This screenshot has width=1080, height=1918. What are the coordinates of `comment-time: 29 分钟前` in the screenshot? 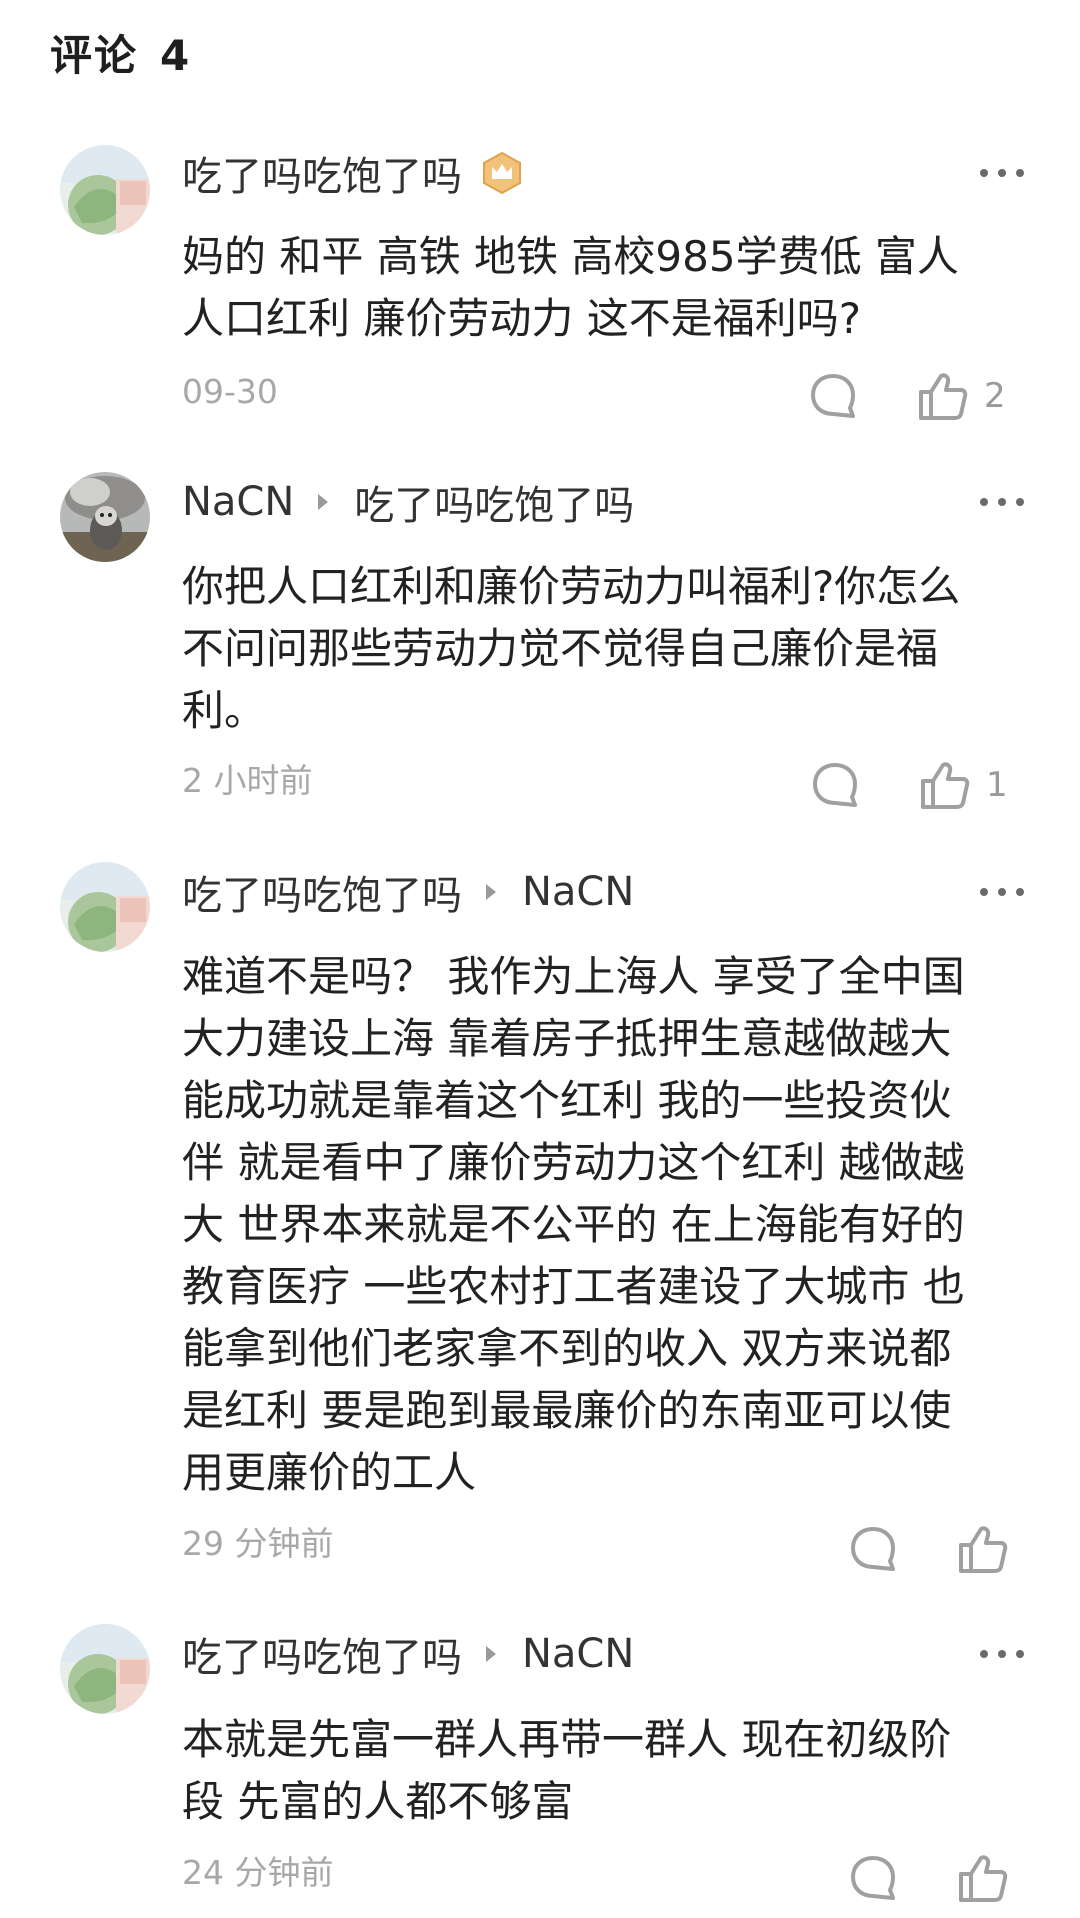 It's located at (258, 1543).